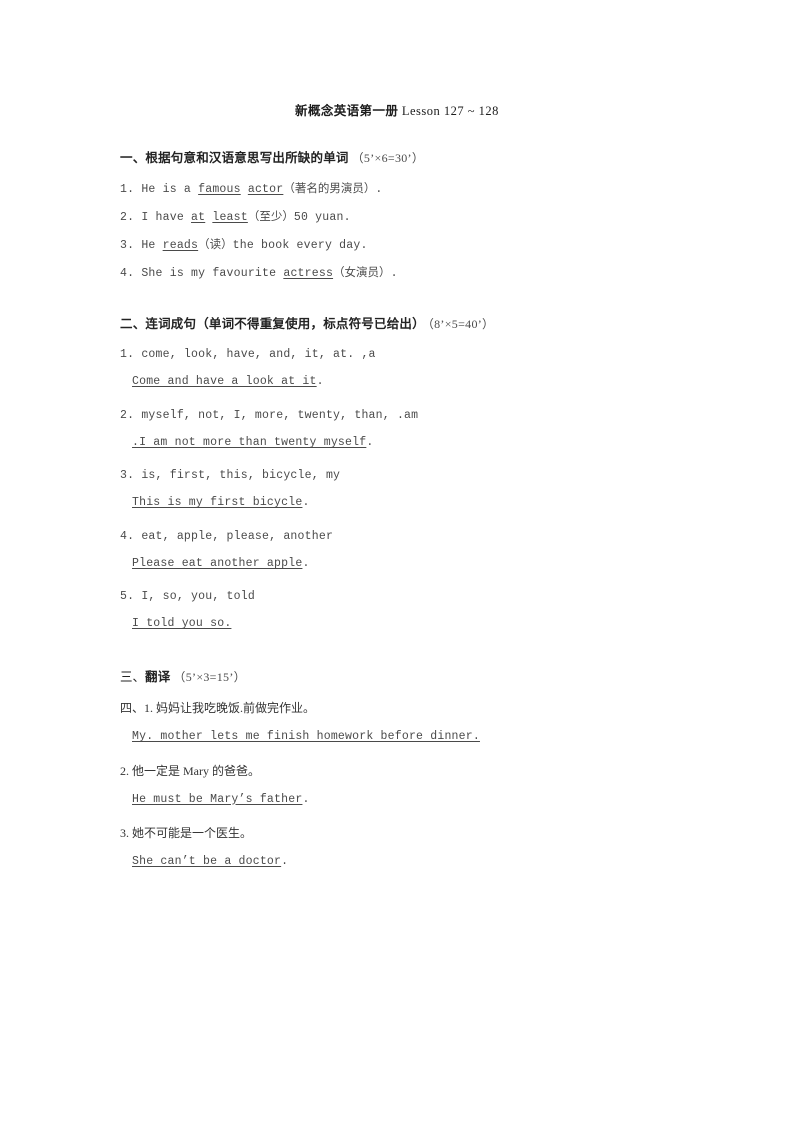  What do you see at coordinates (198, 597) in the screenshot?
I see `word-bank: I, so, you, told` at bounding box center [198, 597].